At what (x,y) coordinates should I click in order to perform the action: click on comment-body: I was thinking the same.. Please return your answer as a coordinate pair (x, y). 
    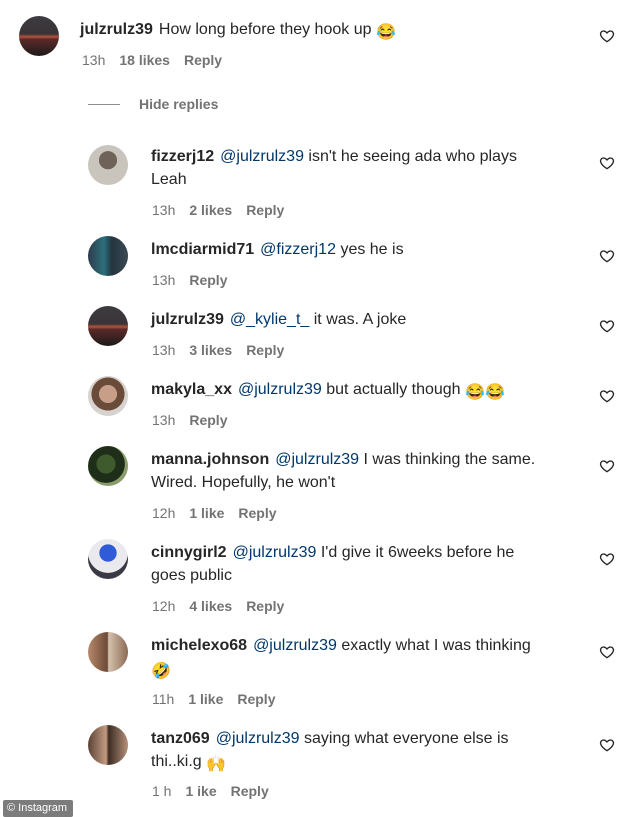
    Looking at the image, I should click on (449, 459).